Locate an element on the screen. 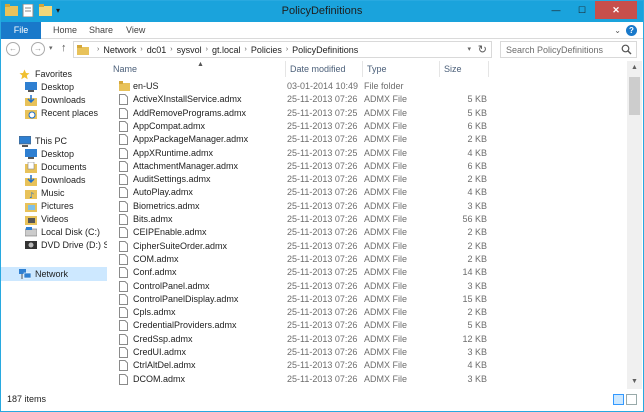 Image resolution: width=644 pixels, height=412 pixels. minimize-button: — is located at coordinates (556, 10).